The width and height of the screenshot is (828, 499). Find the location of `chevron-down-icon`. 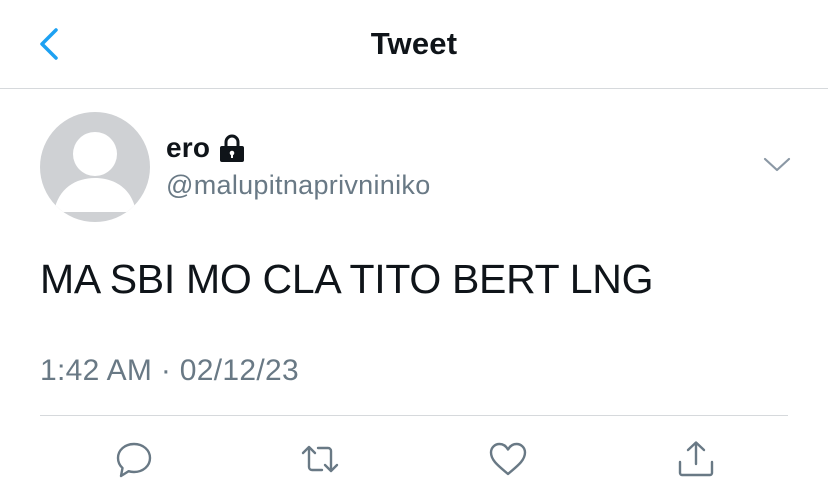

chevron-down-icon is located at coordinates (777, 164).